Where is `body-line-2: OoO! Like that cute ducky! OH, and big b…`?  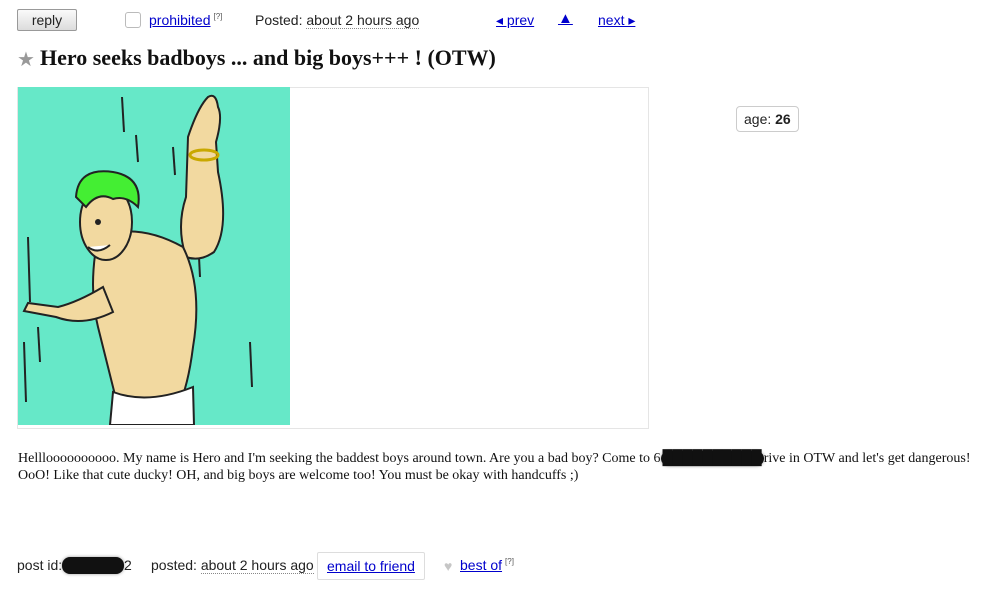
body-line-2: OoO! Like that cute ducky! OH, and big b… is located at coordinates (298, 475).